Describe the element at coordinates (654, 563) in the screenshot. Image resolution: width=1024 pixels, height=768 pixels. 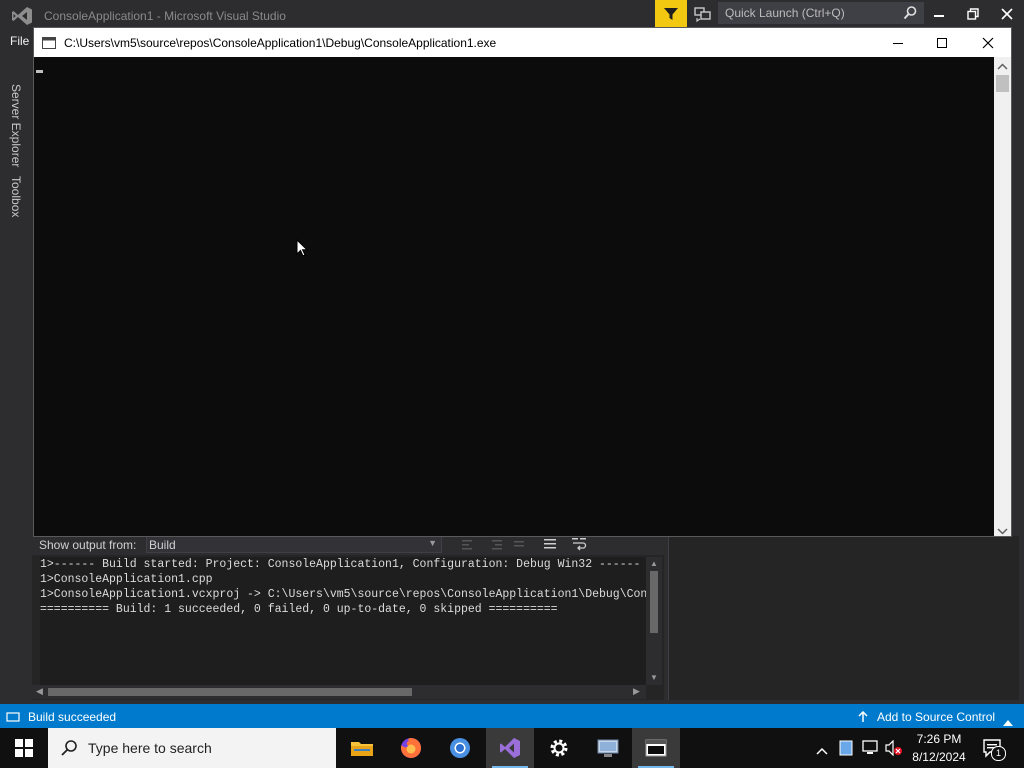
I see `scroll-up-arrow-icon: ▲` at that location.